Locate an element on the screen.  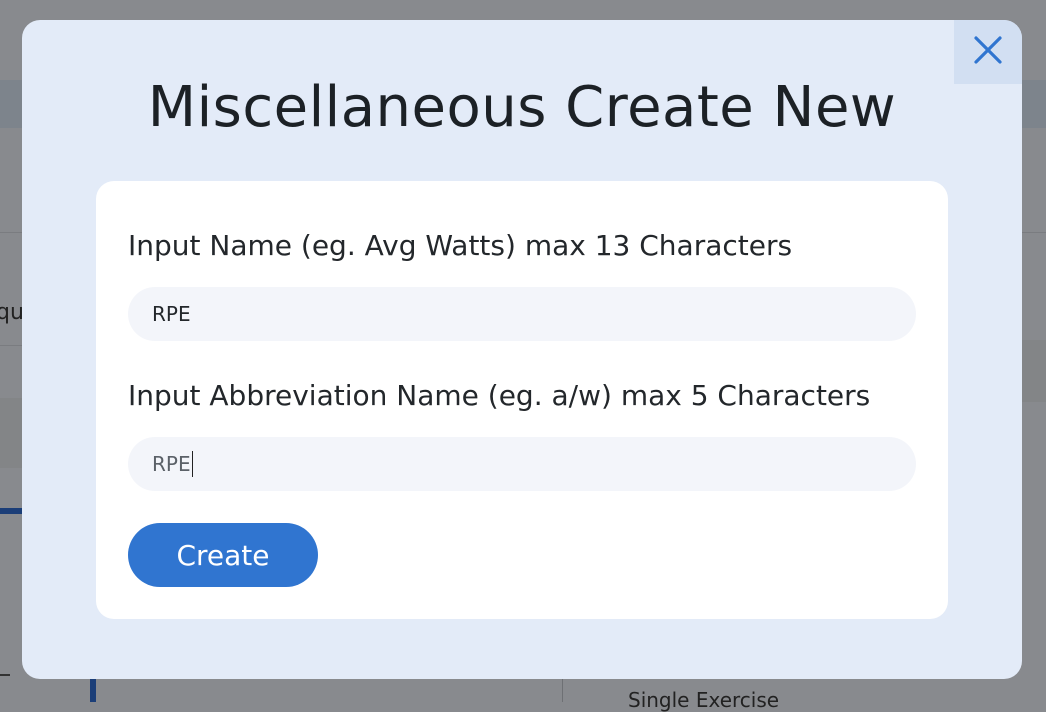
input-name-value: RPE is located at coordinates (171, 314).